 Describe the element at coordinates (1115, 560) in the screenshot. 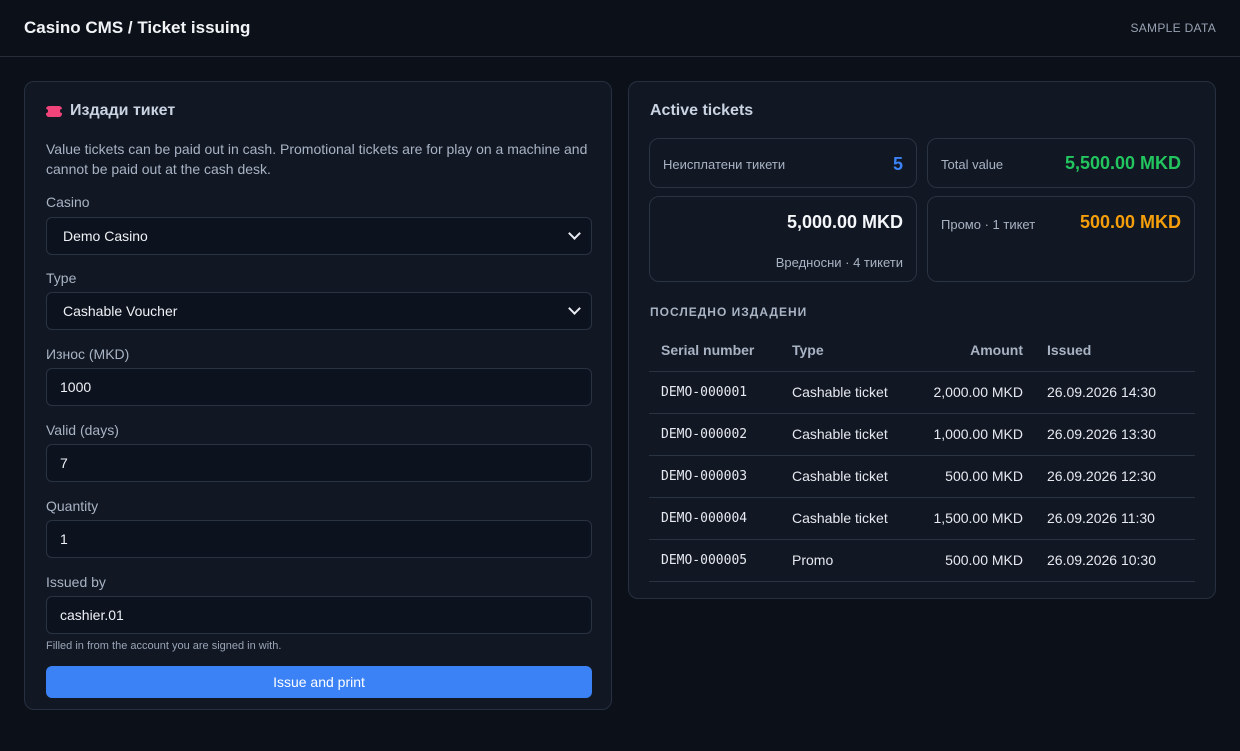

I see `issued-cell: 26.09.2026 10:30` at that location.